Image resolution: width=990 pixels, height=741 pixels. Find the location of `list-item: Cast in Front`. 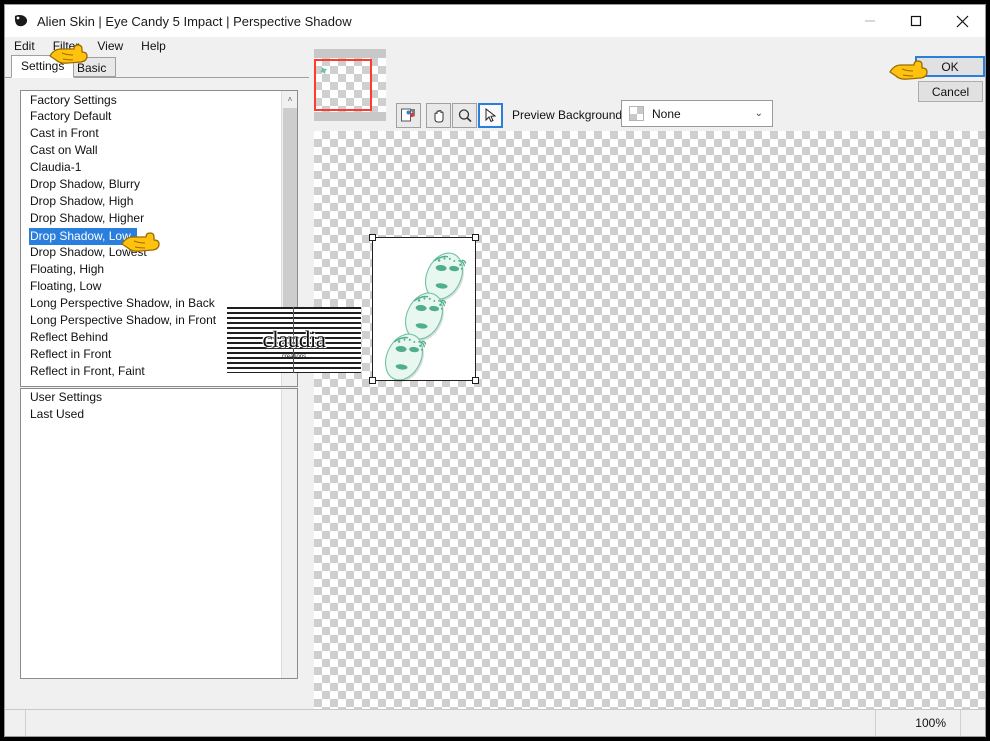

list-item: Cast in Front is located at coordinates (151, 133).